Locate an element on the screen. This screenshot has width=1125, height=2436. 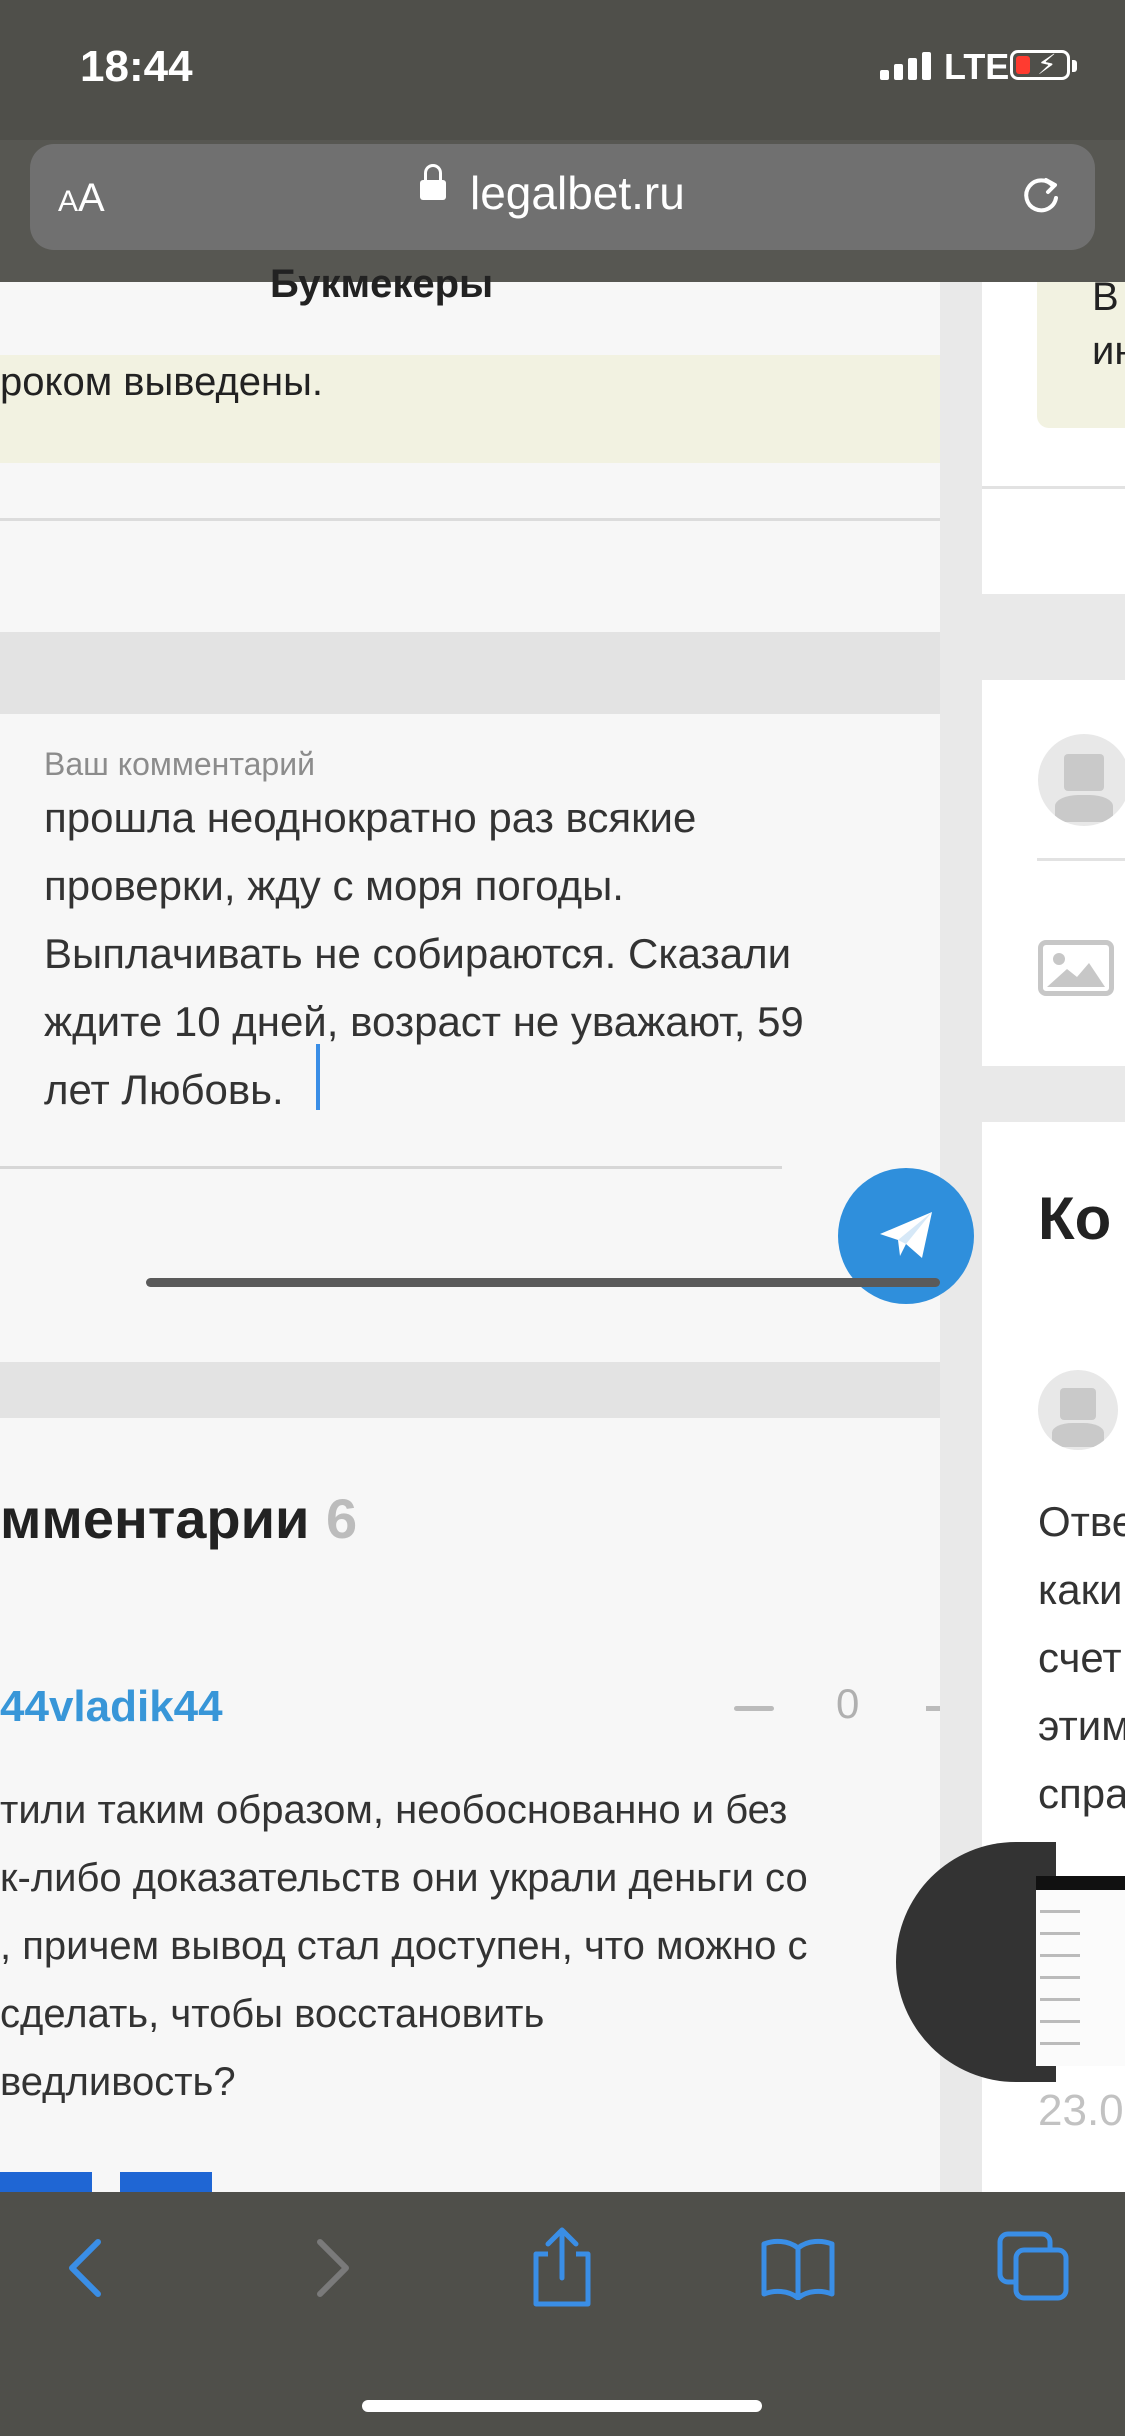
comment-body-line: ведливость? is located at coordinates (118, 2082).